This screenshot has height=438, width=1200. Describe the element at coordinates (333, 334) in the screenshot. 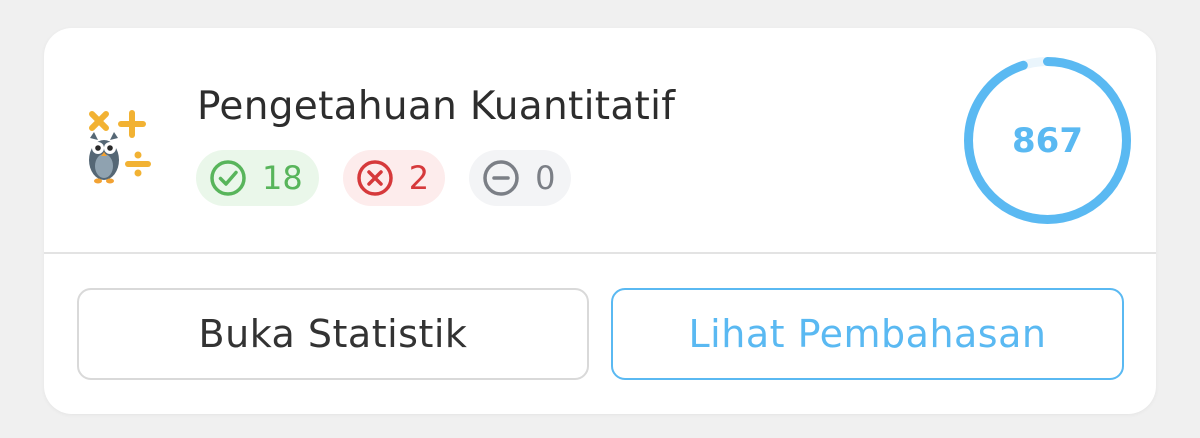

I see `open-statistics-button: Buka Statistik` at that location.